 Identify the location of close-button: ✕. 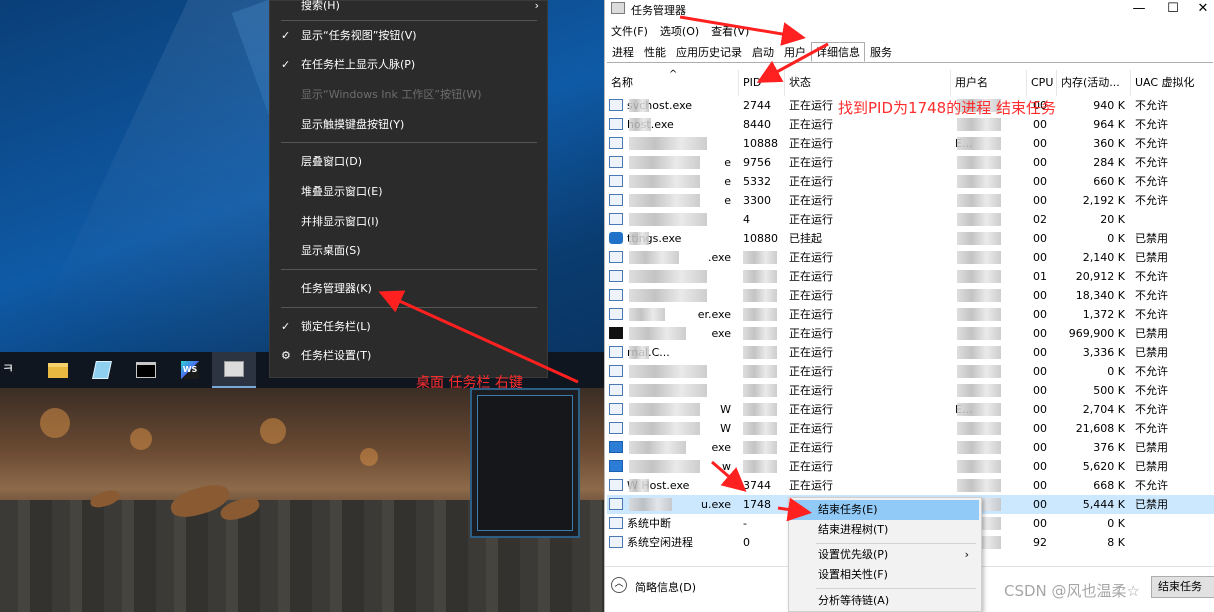
(1199, 9).